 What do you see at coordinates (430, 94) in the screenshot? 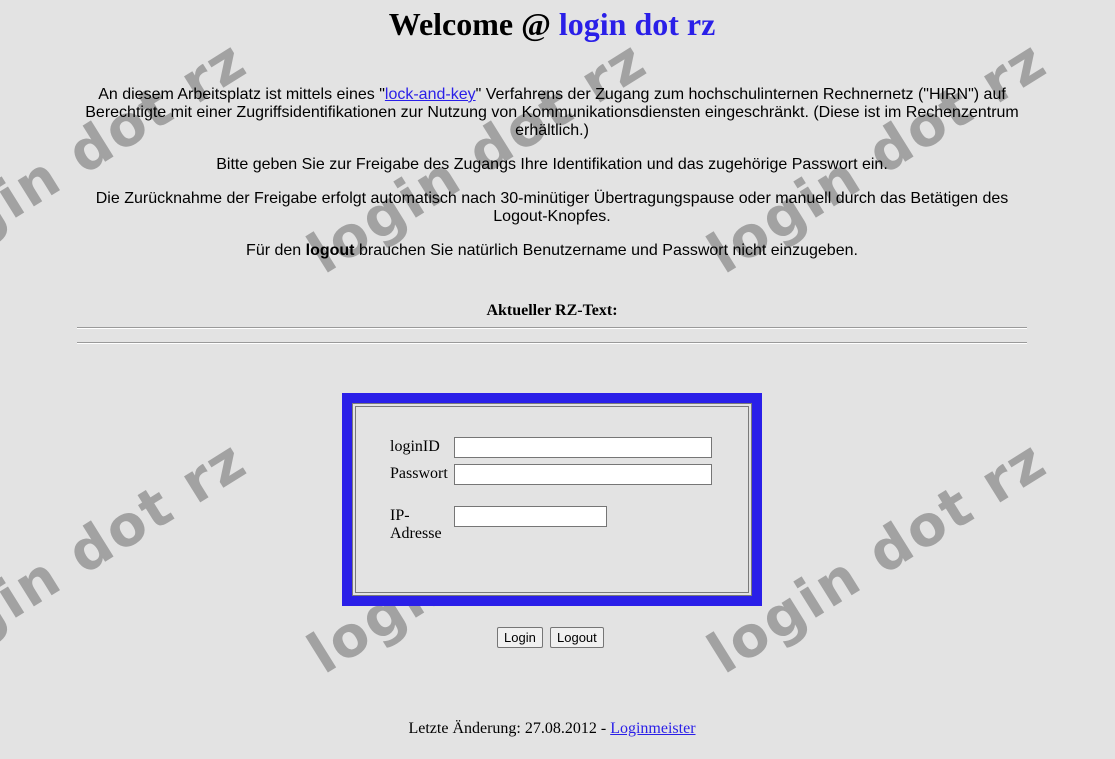
I see `lock-and-key-link: lock-and-key` at bounding box center [430, 94].